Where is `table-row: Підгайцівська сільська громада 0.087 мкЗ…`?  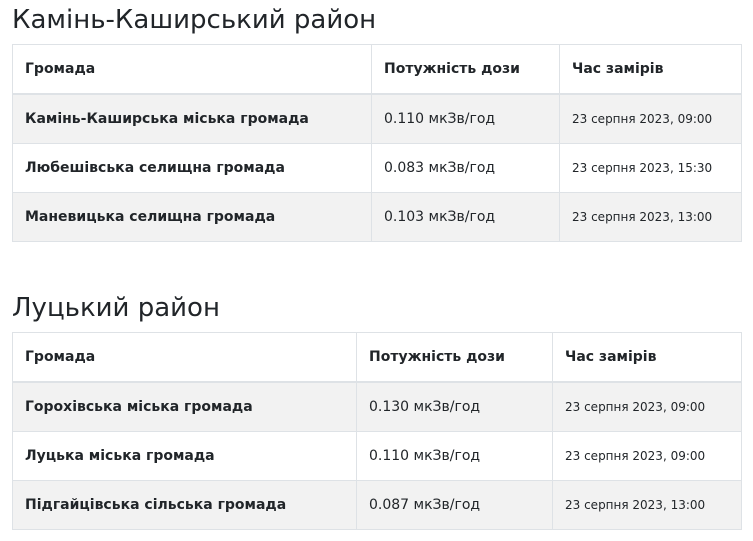 table-row: Підгайцівська сільська громада 0.087 мкЗ… is located at coordinates (377, 505).